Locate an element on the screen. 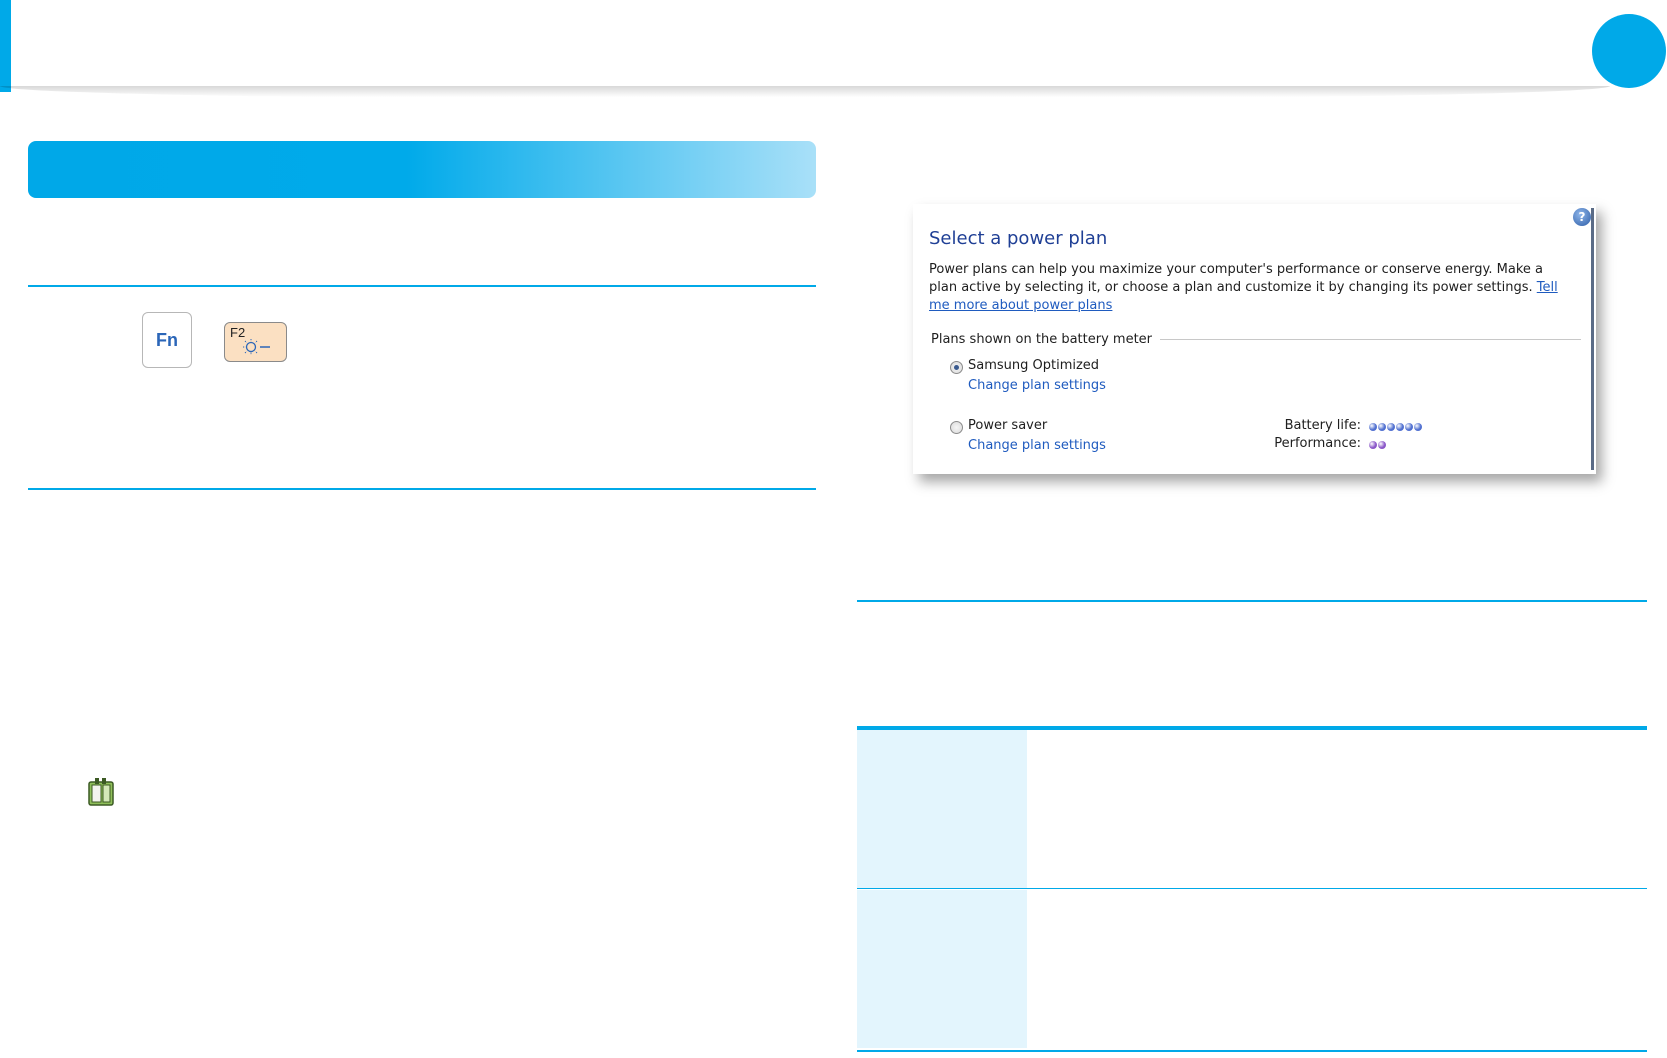  fn-key-label: Fn is located at coordinates (167, 339).